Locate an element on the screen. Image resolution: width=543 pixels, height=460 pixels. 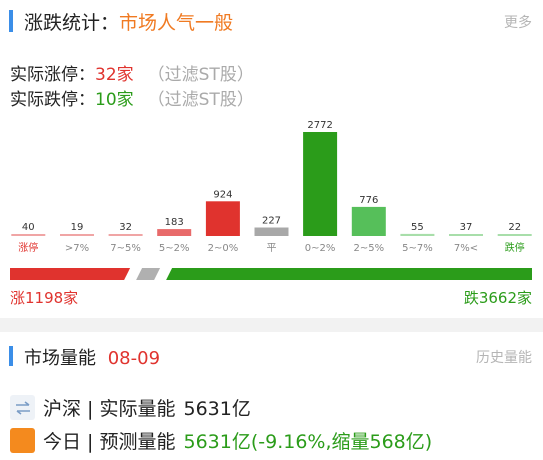
category-label: 7%< is located at coordinates (466, 248).